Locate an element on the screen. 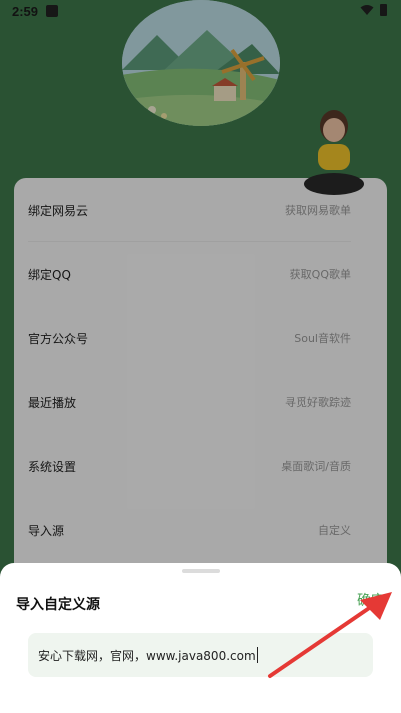  annotation-arrow-icon is located at coordinates (330, 635).